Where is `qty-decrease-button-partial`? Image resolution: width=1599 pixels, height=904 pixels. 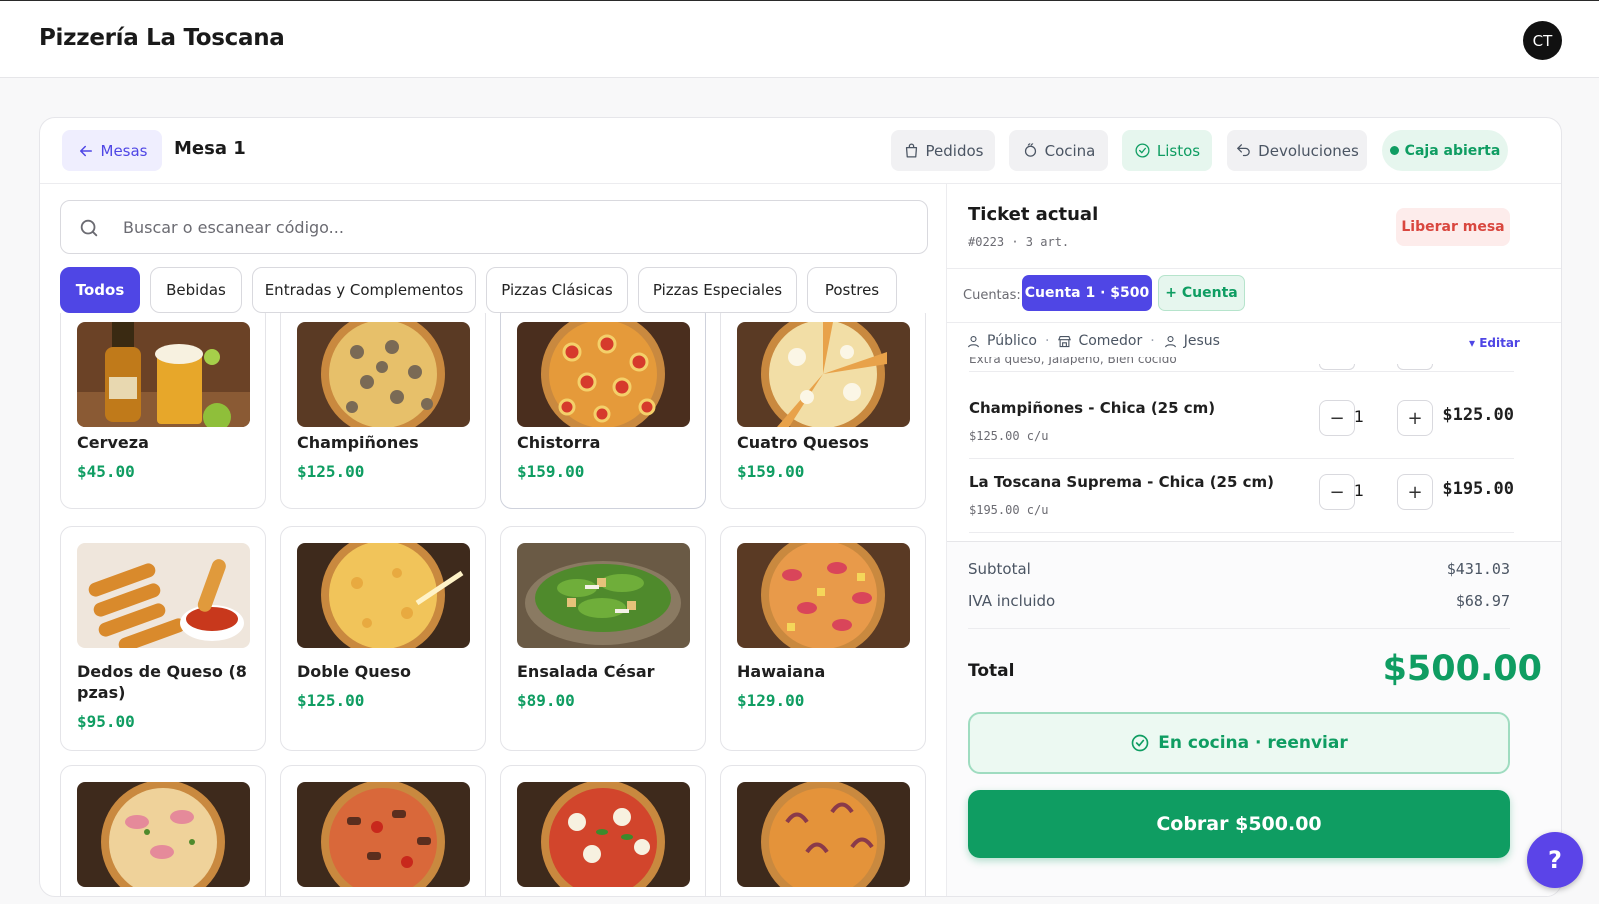 qty-decrease-button-partial is located at coordinates (1337, 367).